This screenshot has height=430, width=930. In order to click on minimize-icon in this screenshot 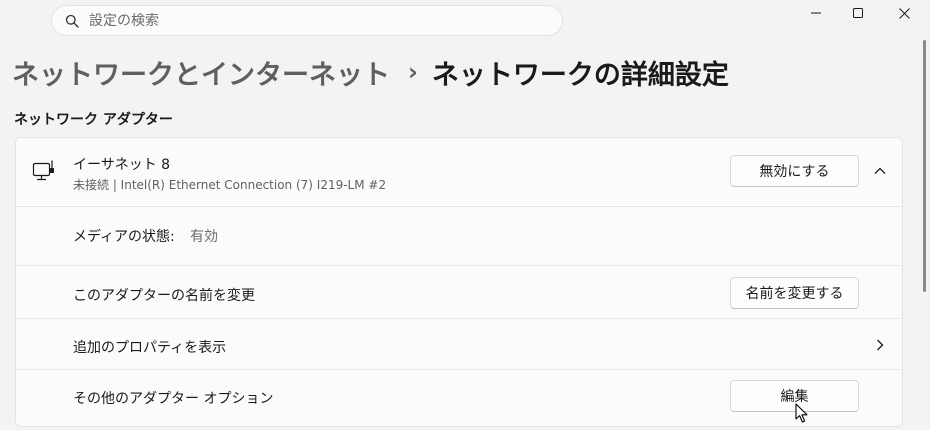, I will do `click(816, 13)`.